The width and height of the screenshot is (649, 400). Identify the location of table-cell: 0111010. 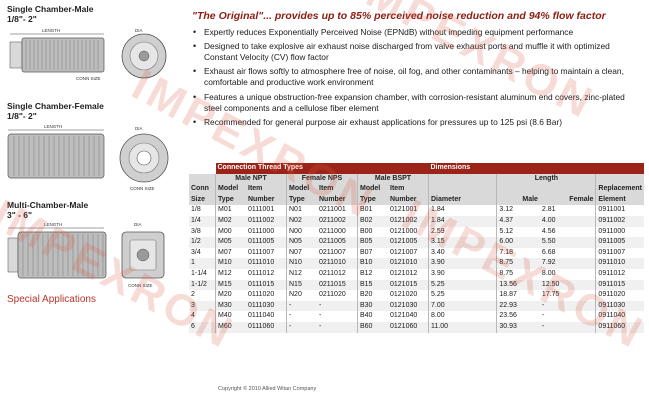
(266, 263).